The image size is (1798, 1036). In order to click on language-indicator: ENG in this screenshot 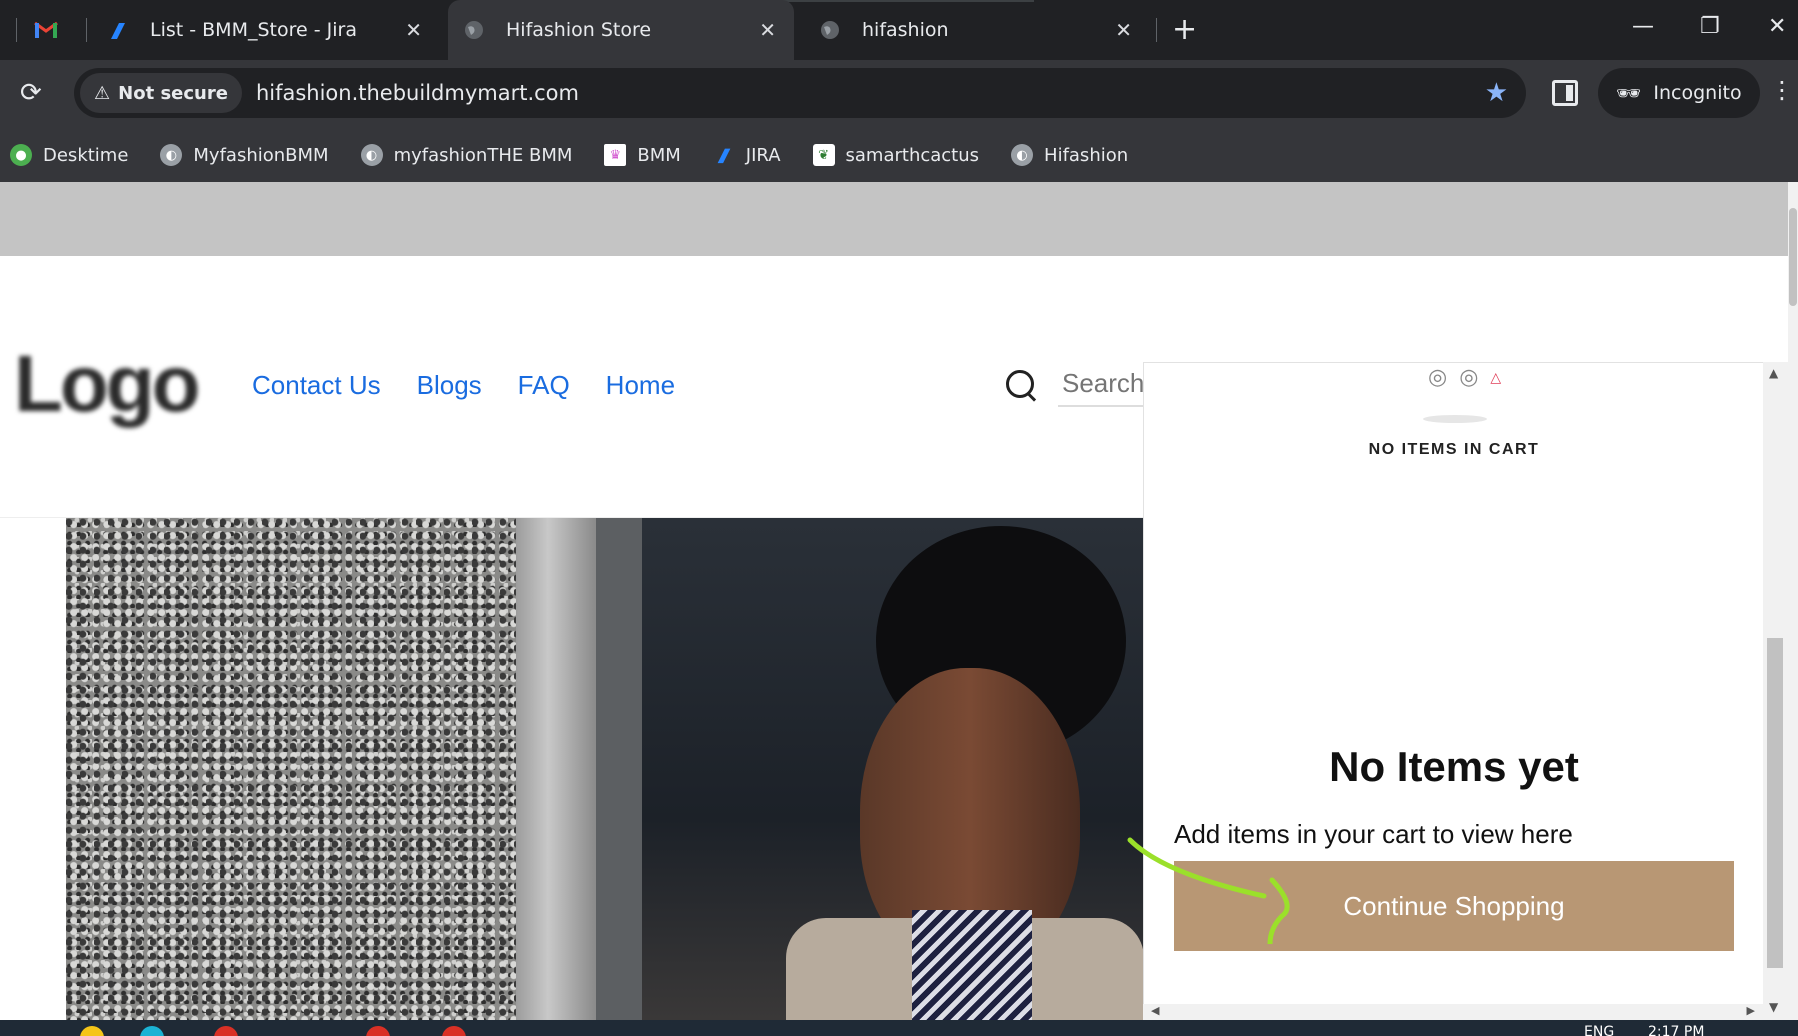, I will do `click(1599, 1030)`.